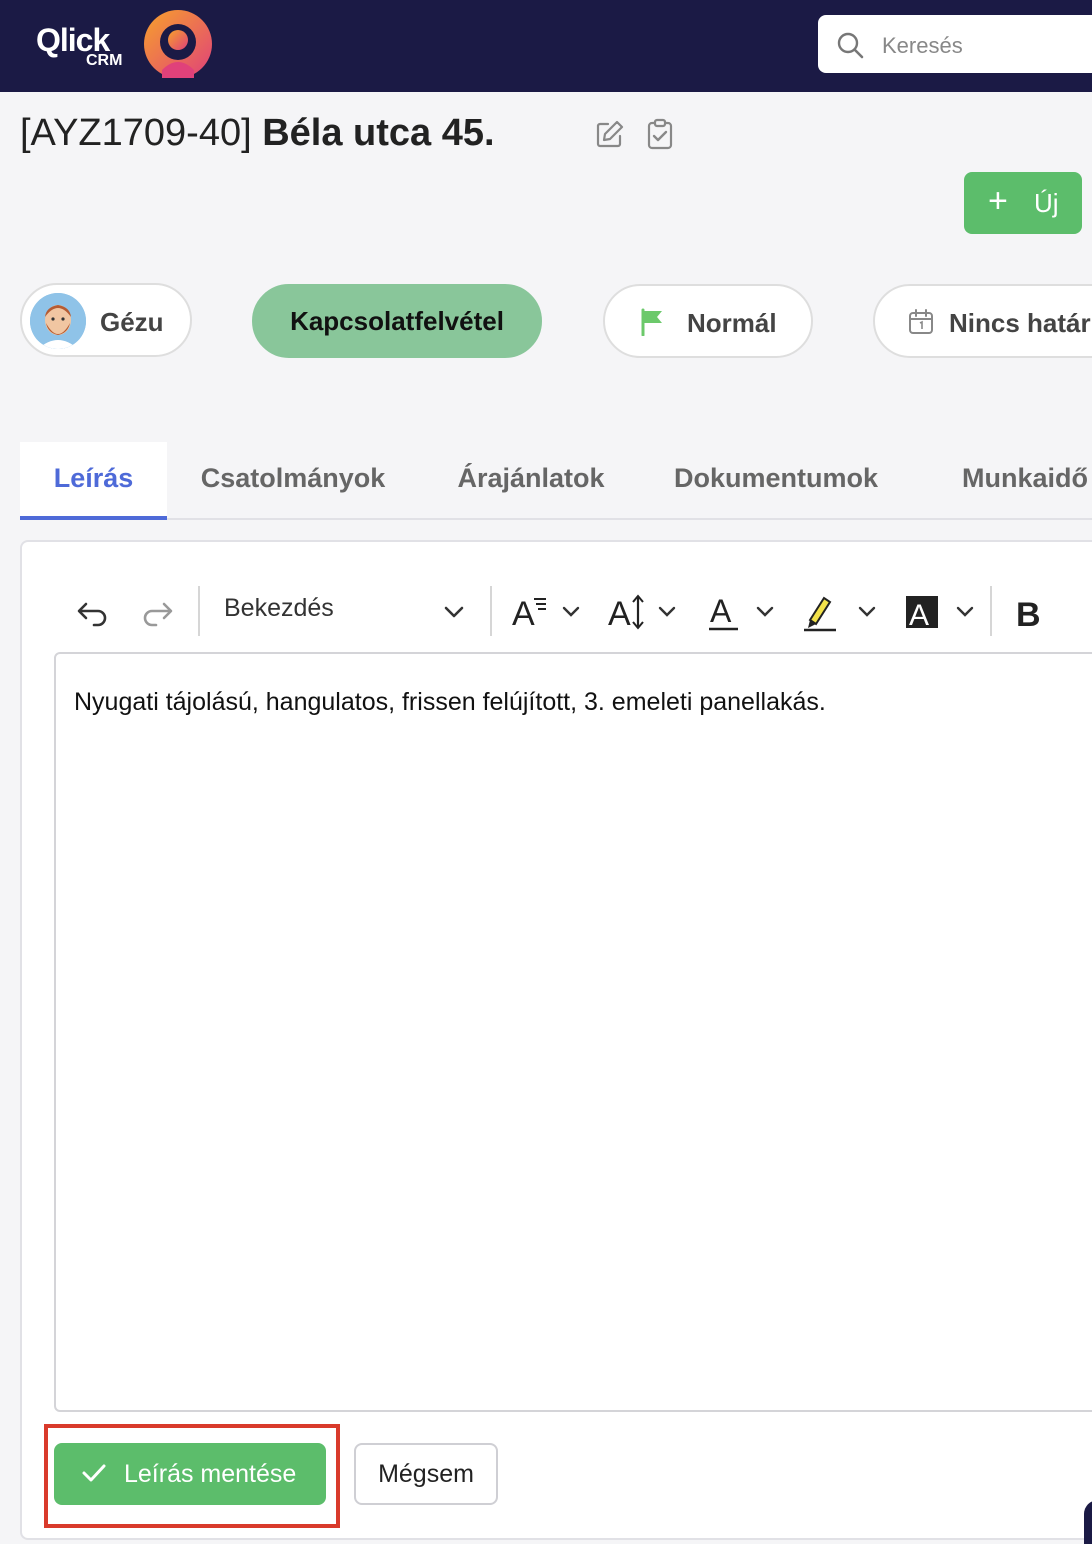 This screenshot has width=1092, height=1544. I want to click on search-placeholder: Keresés, so click(922, 45).